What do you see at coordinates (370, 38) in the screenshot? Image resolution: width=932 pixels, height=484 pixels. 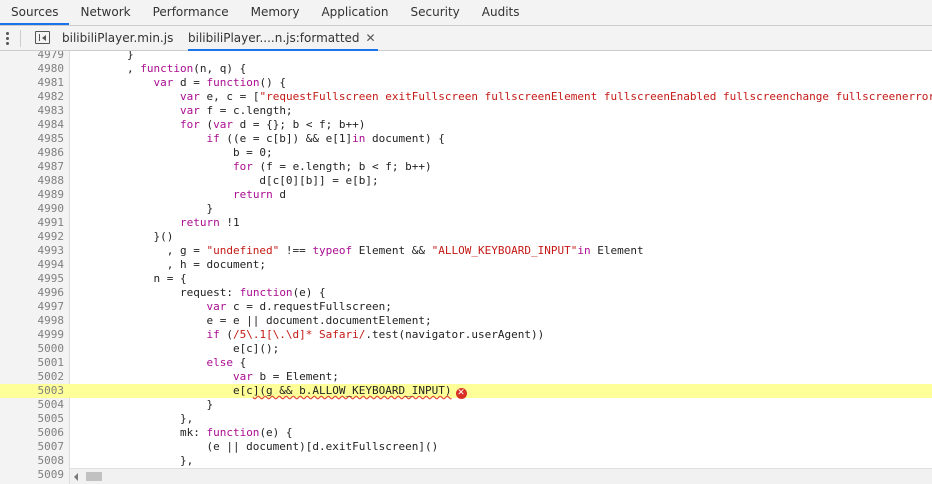 I see `close-tab-icon: ✕` at bounding box center [370, 38].